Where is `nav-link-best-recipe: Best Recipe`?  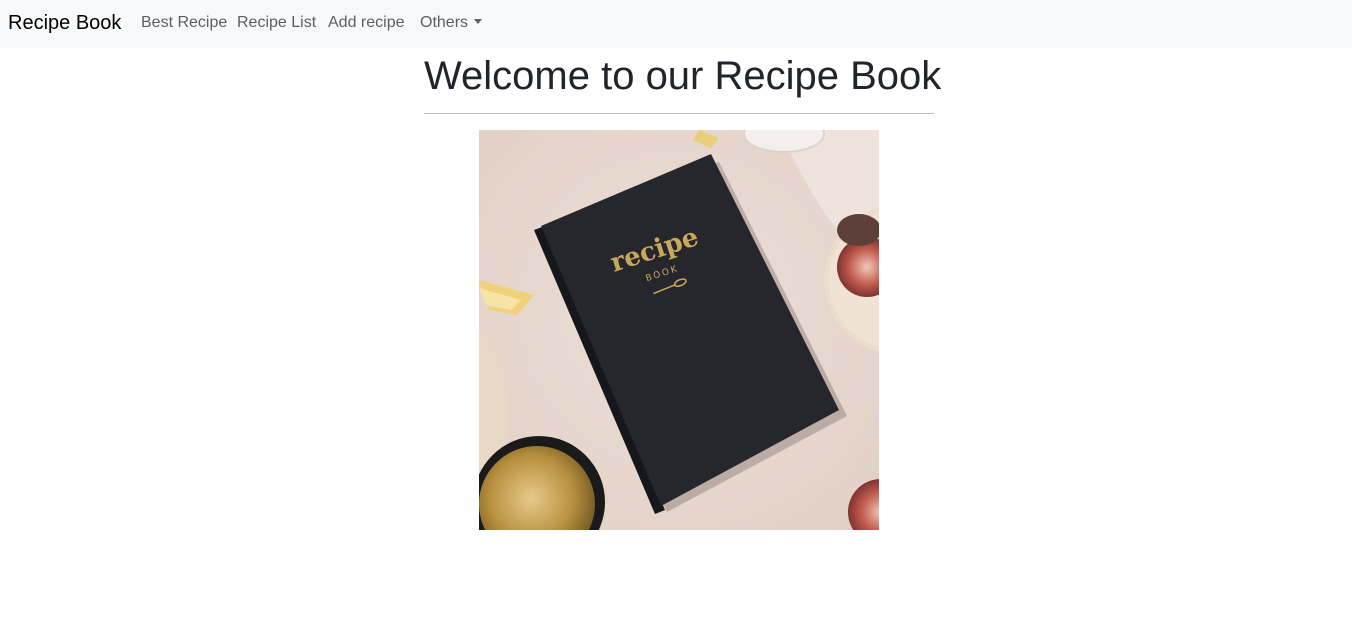 nav-link-best-recipe: Best Recipe is located at coordinates (184, 23).